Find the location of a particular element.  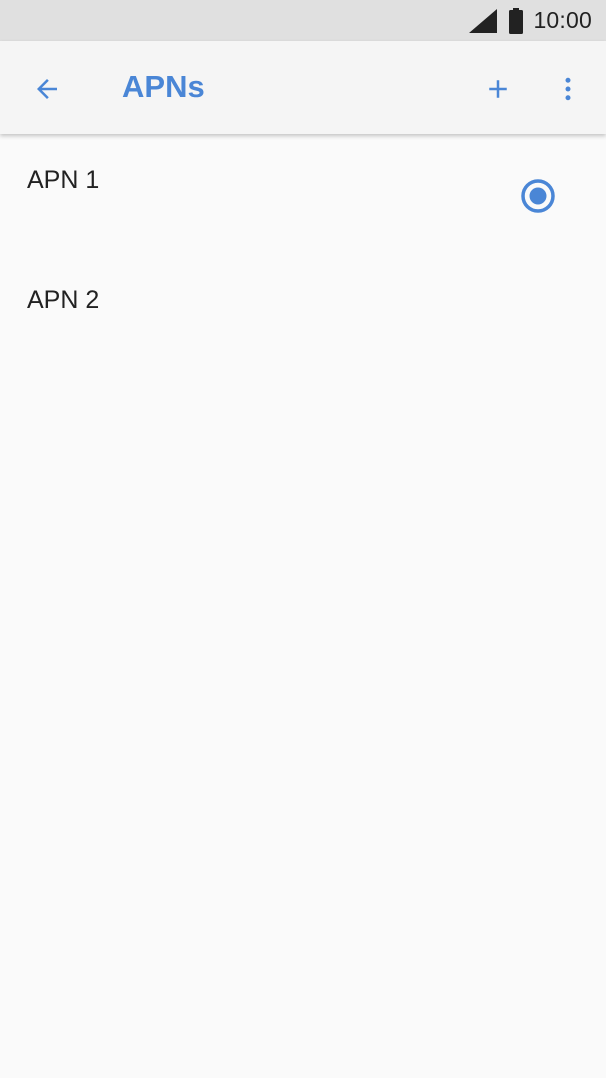

back-button is located at coordinates (47, 89).